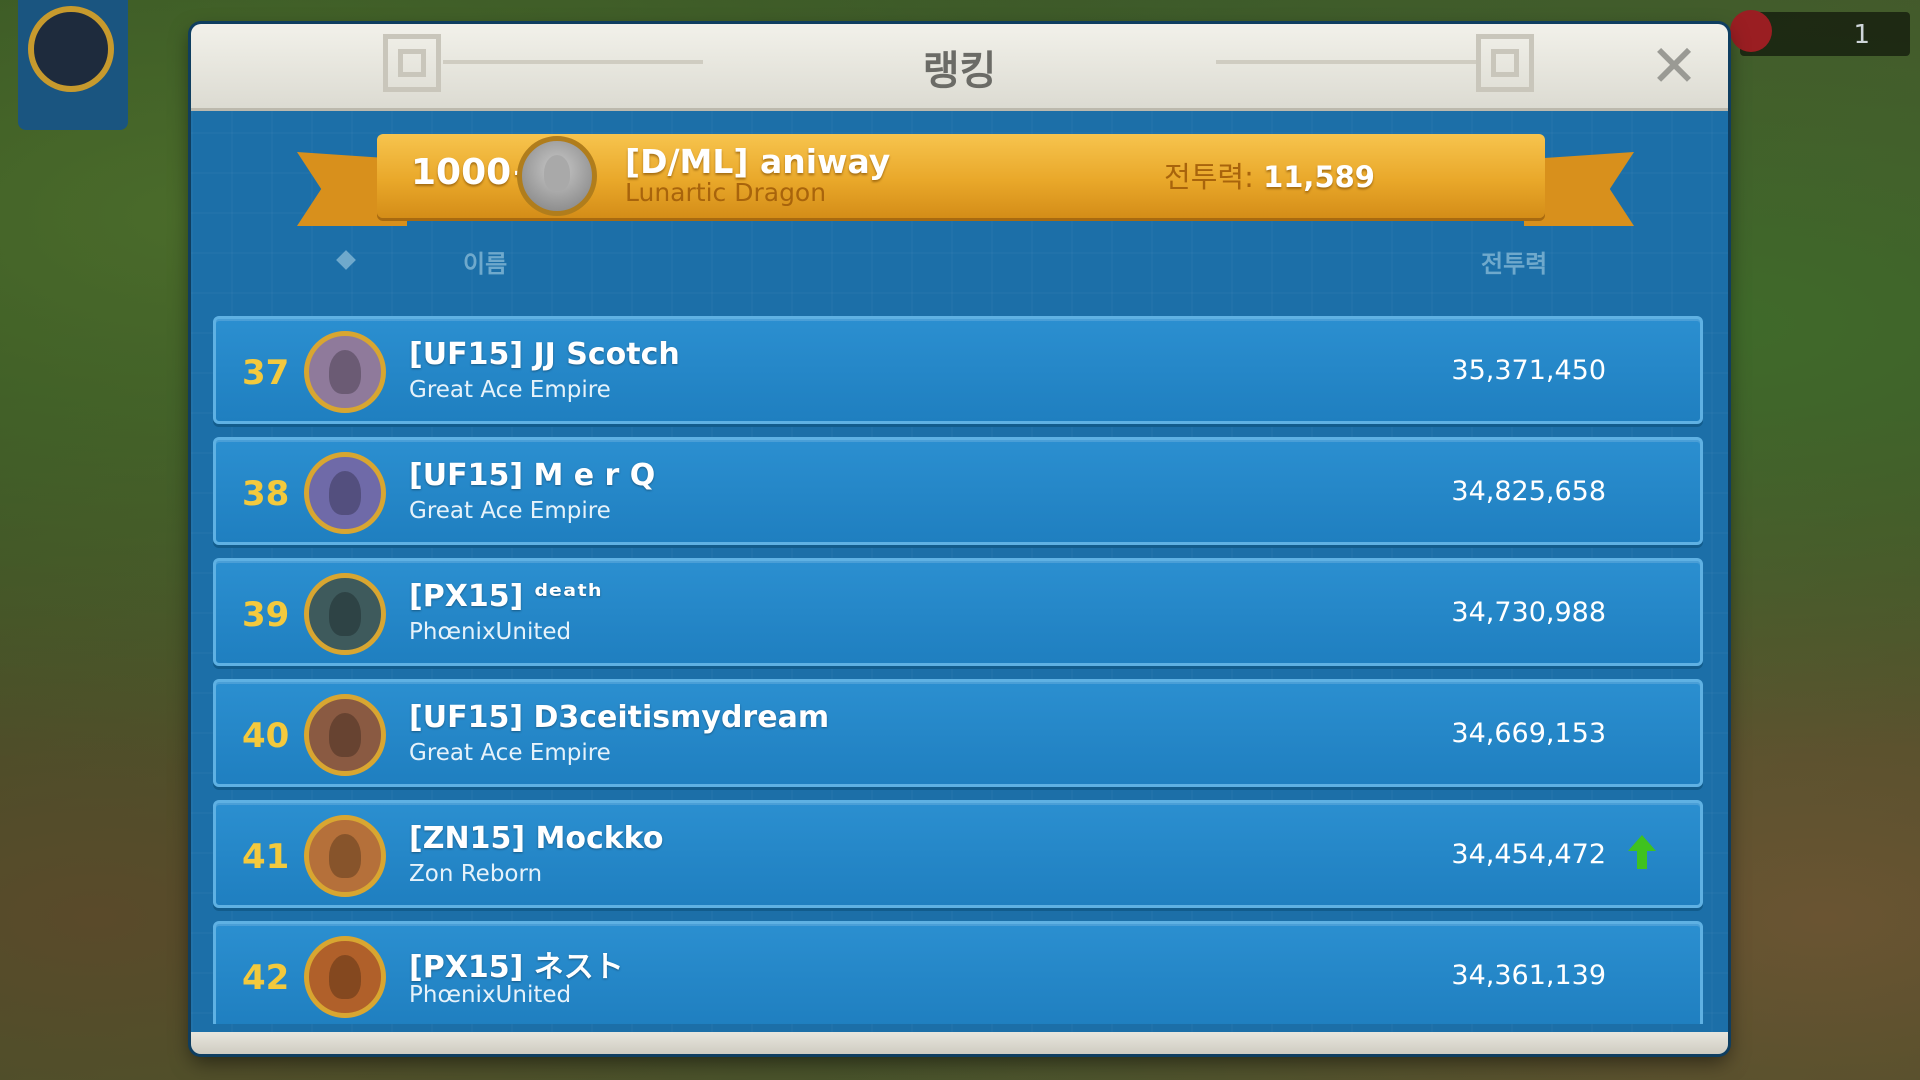  Describe the element at coordinates (619, 717) in the screenshot. I see `player-name: [UF15] D3ceitismydream` at that location.